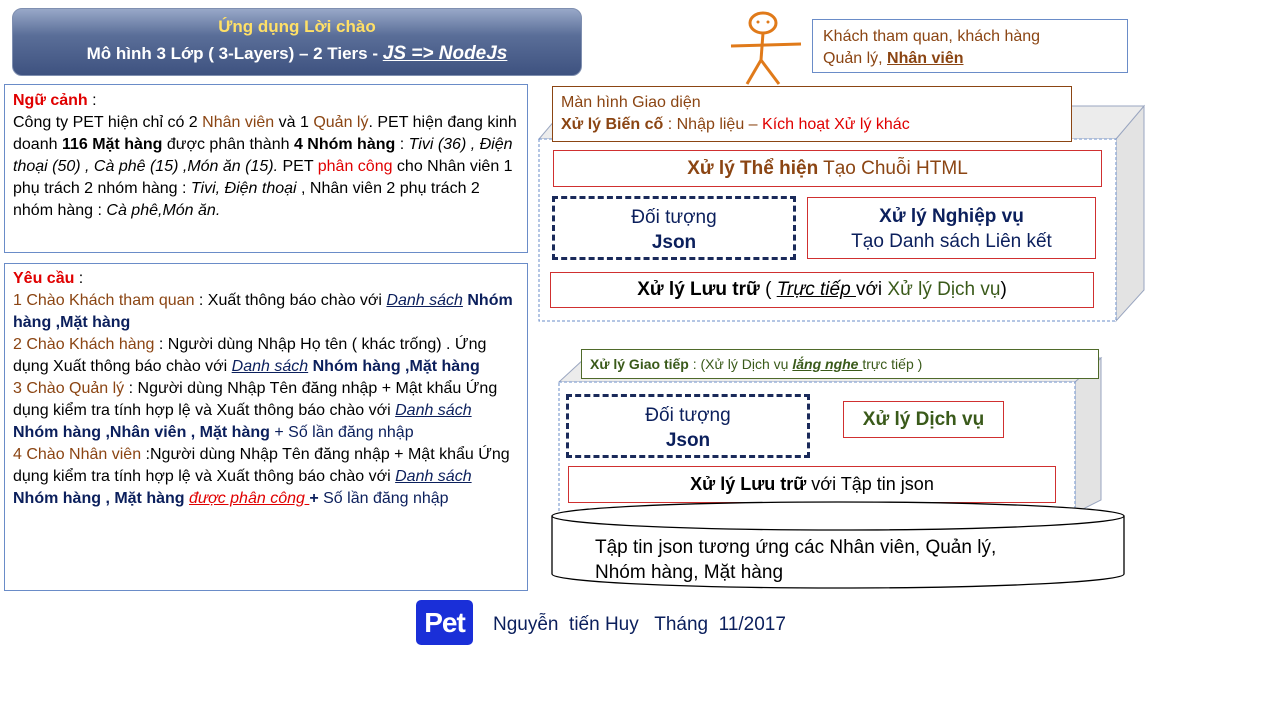  What do you see at coordinates (355, 166) in the screenshot?
I see `context-assign: phân công` at bounding box center [355, 166].